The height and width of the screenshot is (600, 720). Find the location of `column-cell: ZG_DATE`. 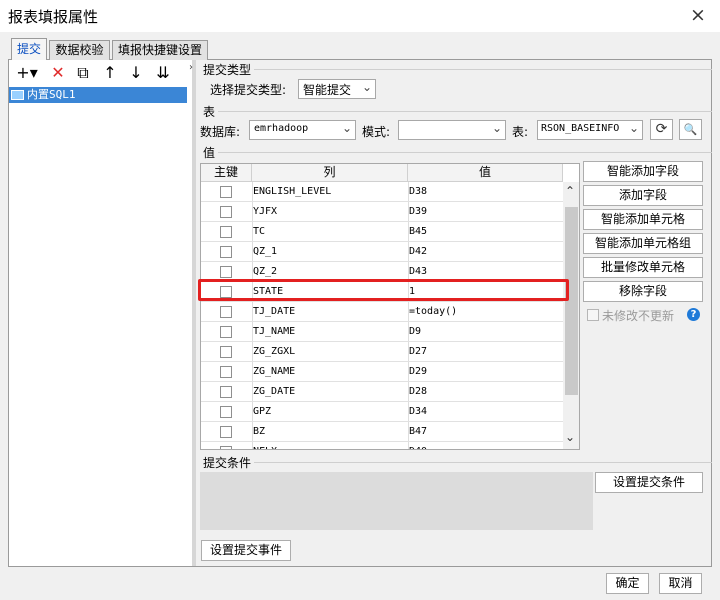

column-cell: ZG_DATE is located at coordinates (274, 392).